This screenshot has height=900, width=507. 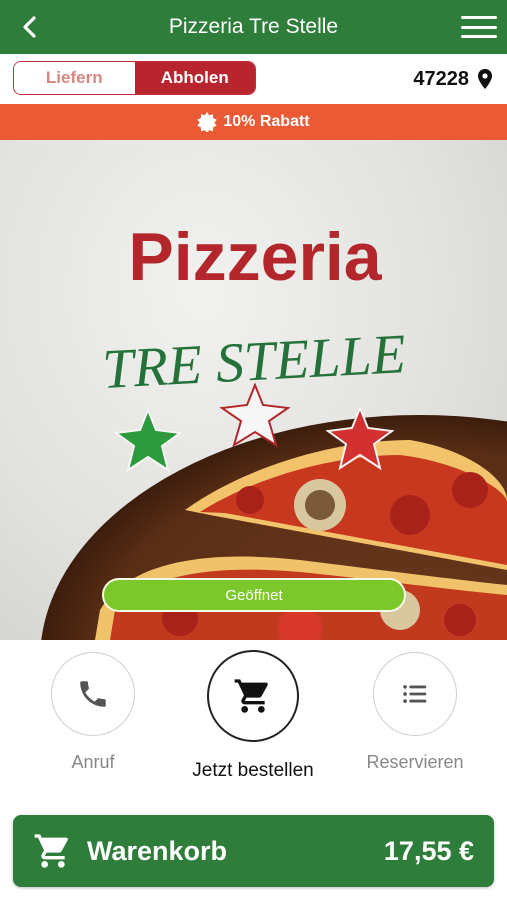 I want to click on order-now-button: Jetzt bestellen, so click(x=253, y=716).